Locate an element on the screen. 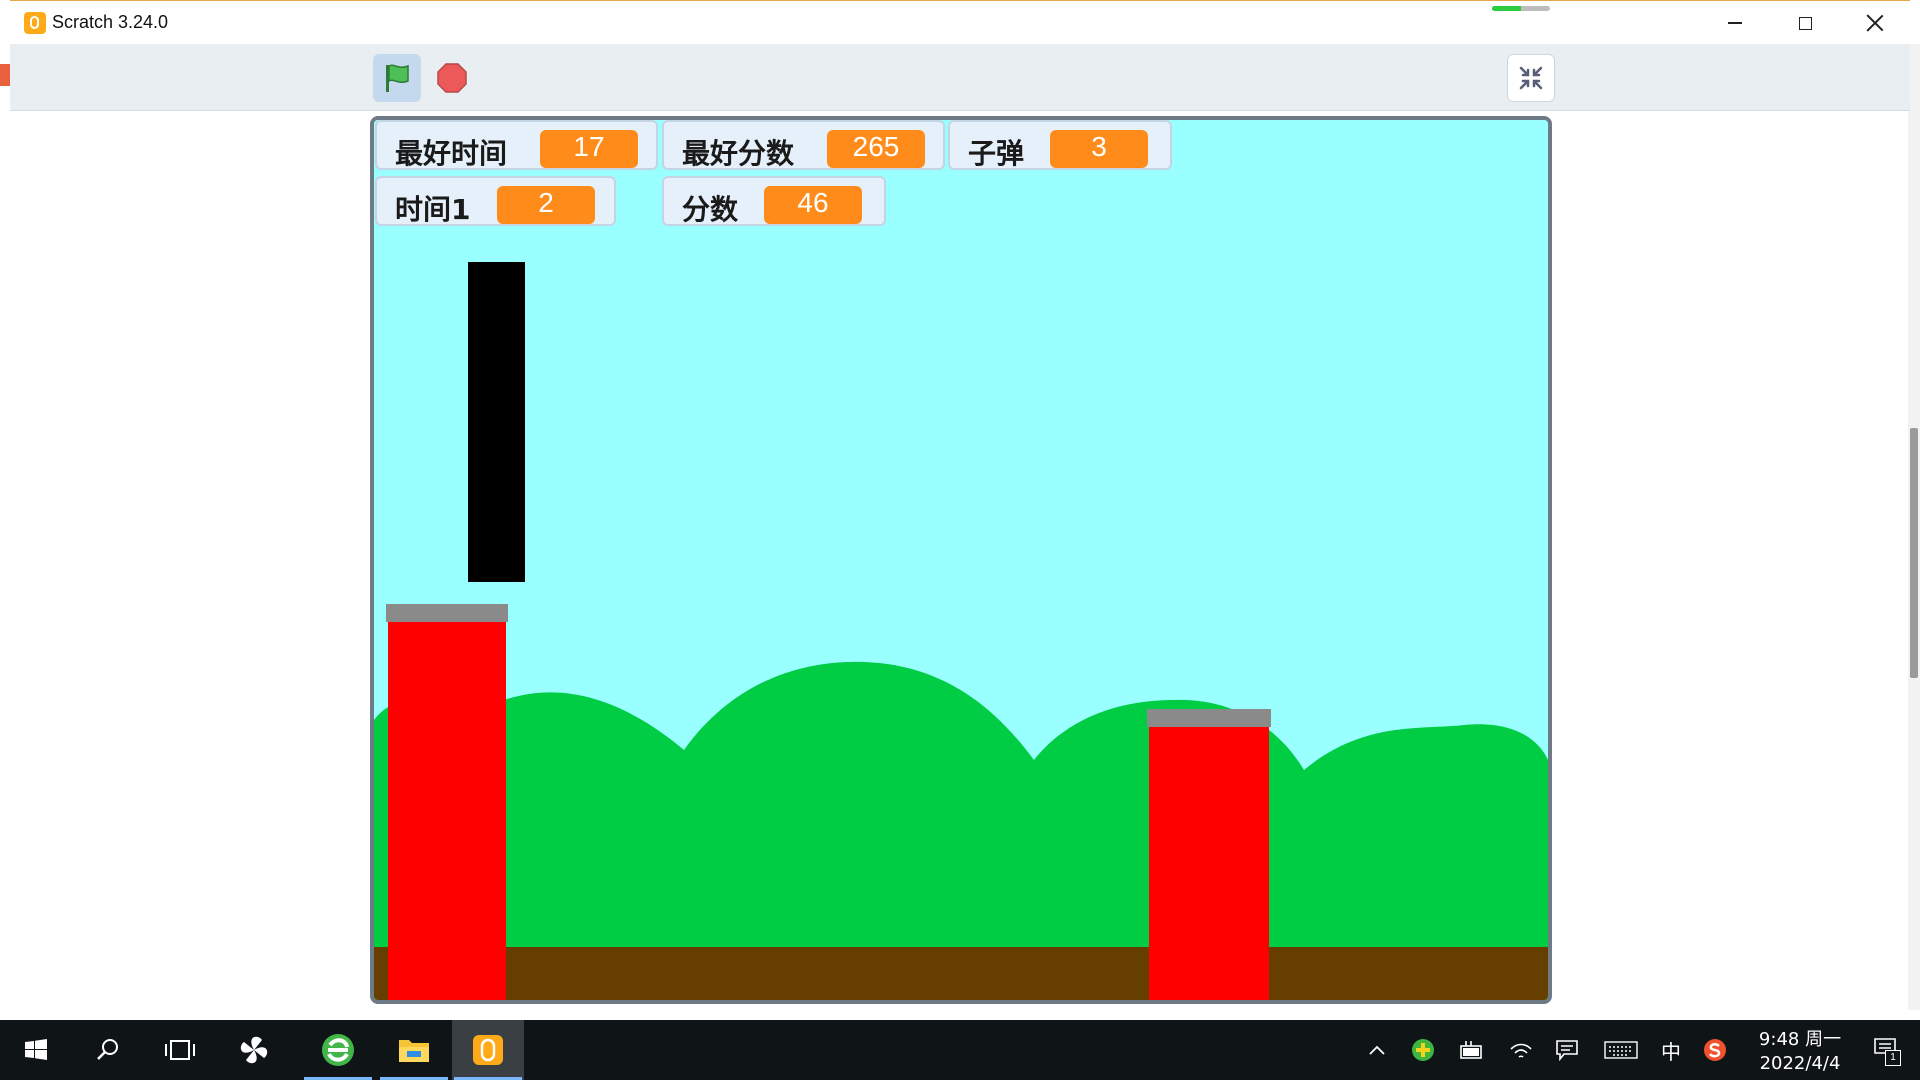  tray-touch-keyboard is located at coordinates (1621, 1050).